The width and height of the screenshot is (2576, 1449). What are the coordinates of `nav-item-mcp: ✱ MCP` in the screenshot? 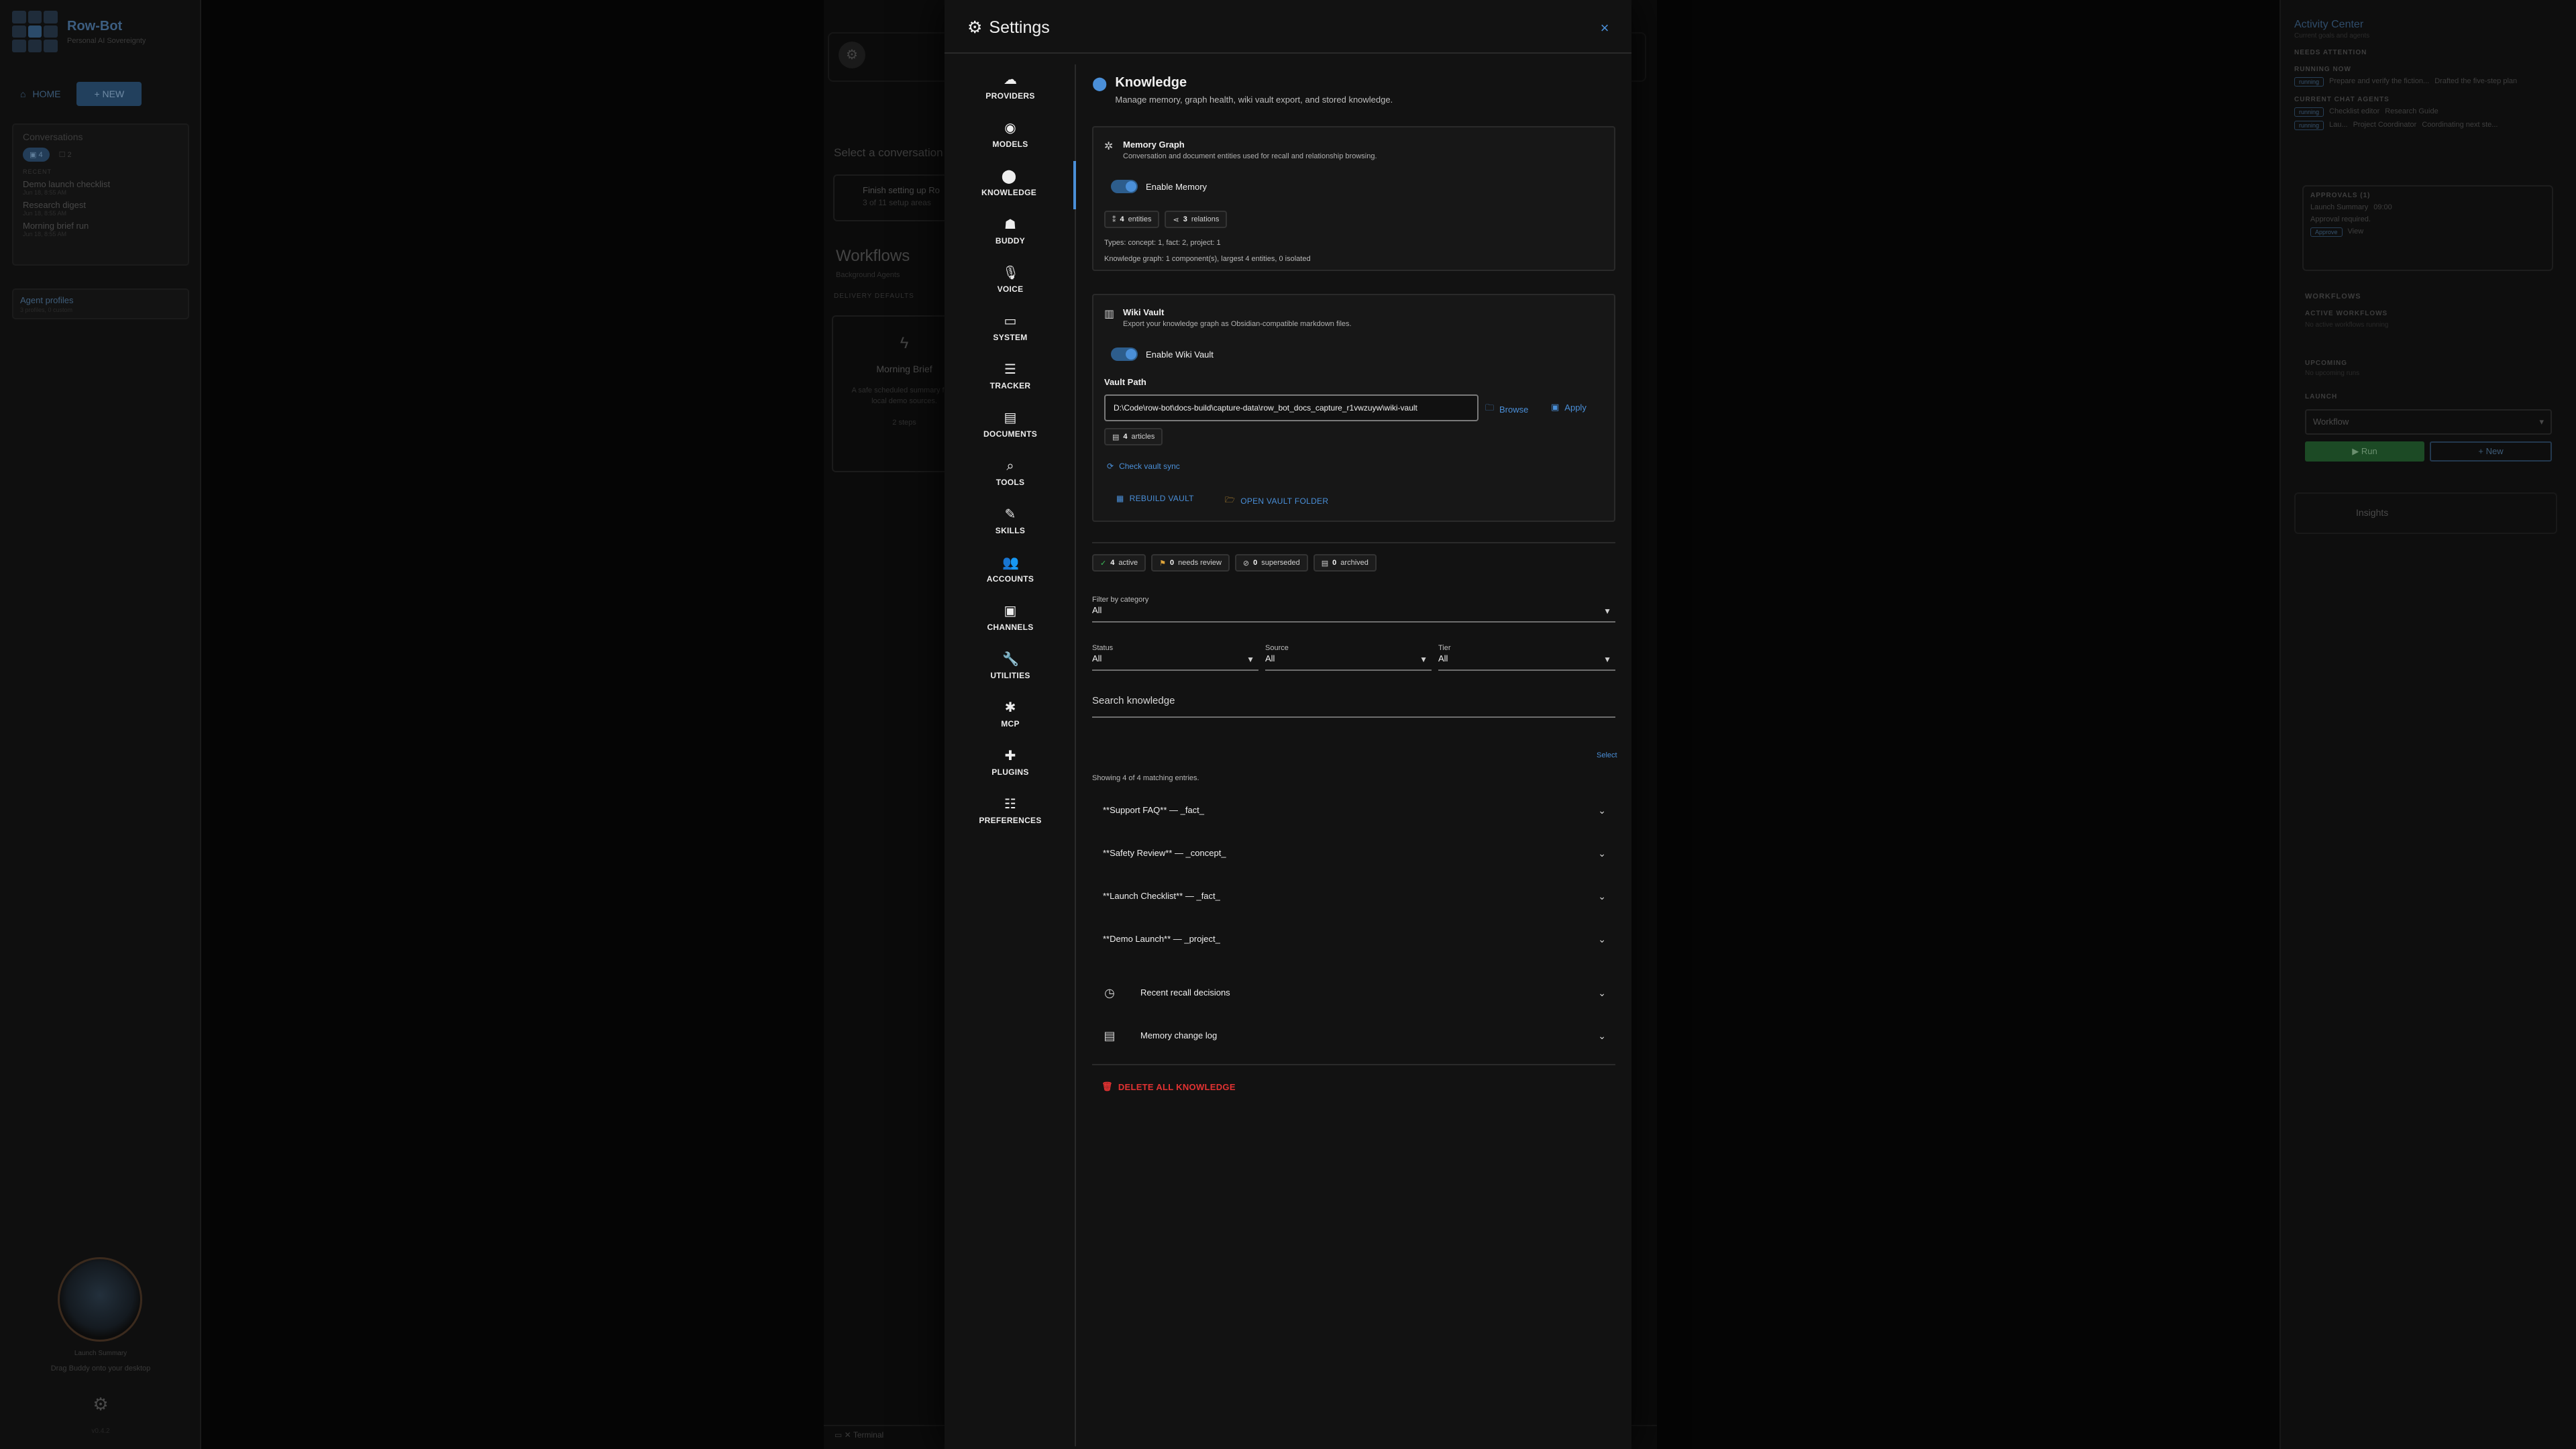 It's located at (1010, 716).